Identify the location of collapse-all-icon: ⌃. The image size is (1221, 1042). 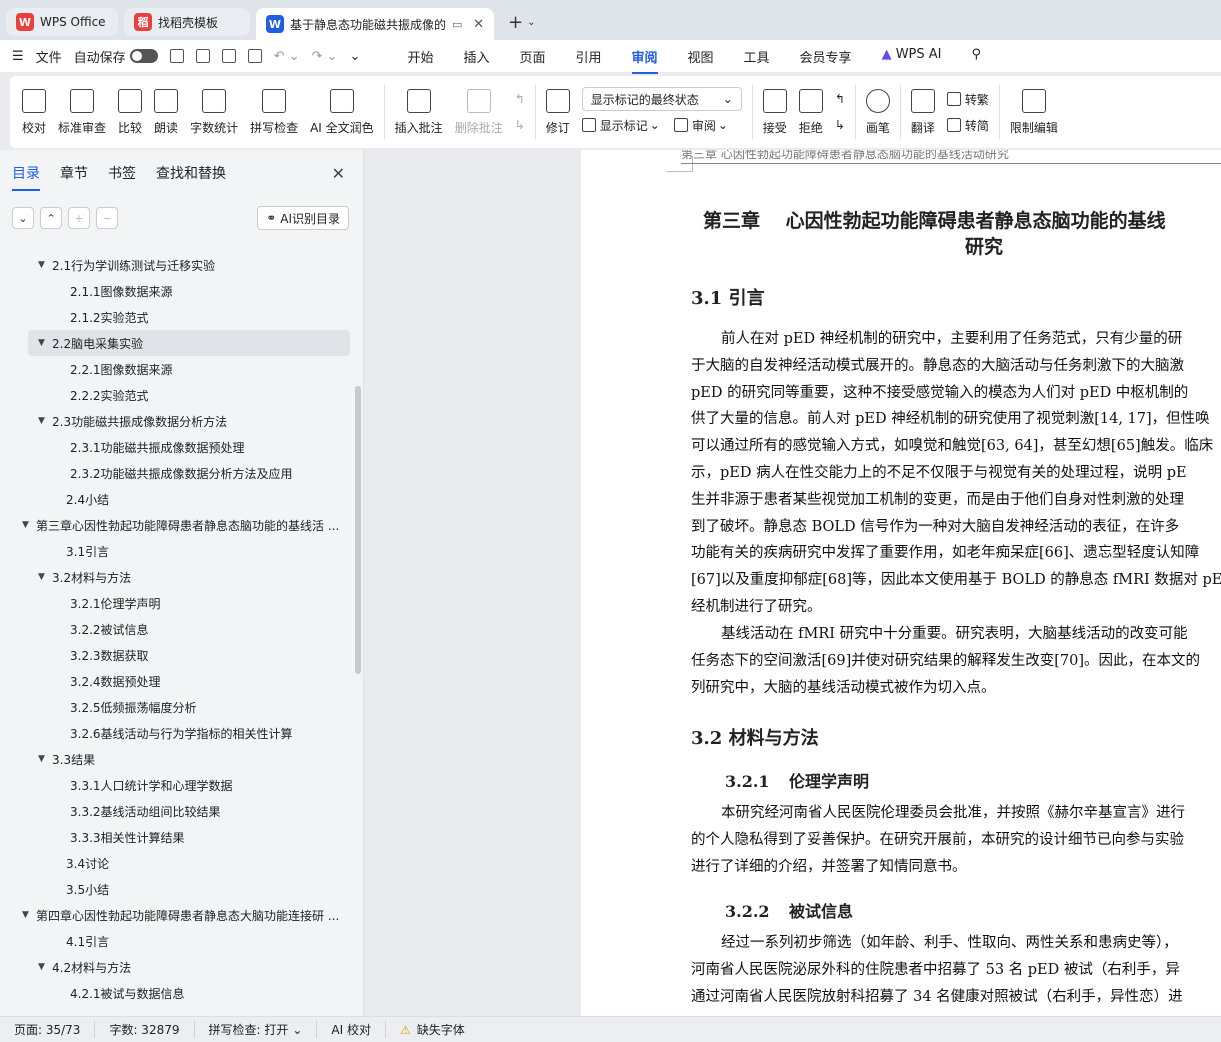
(51, 218).